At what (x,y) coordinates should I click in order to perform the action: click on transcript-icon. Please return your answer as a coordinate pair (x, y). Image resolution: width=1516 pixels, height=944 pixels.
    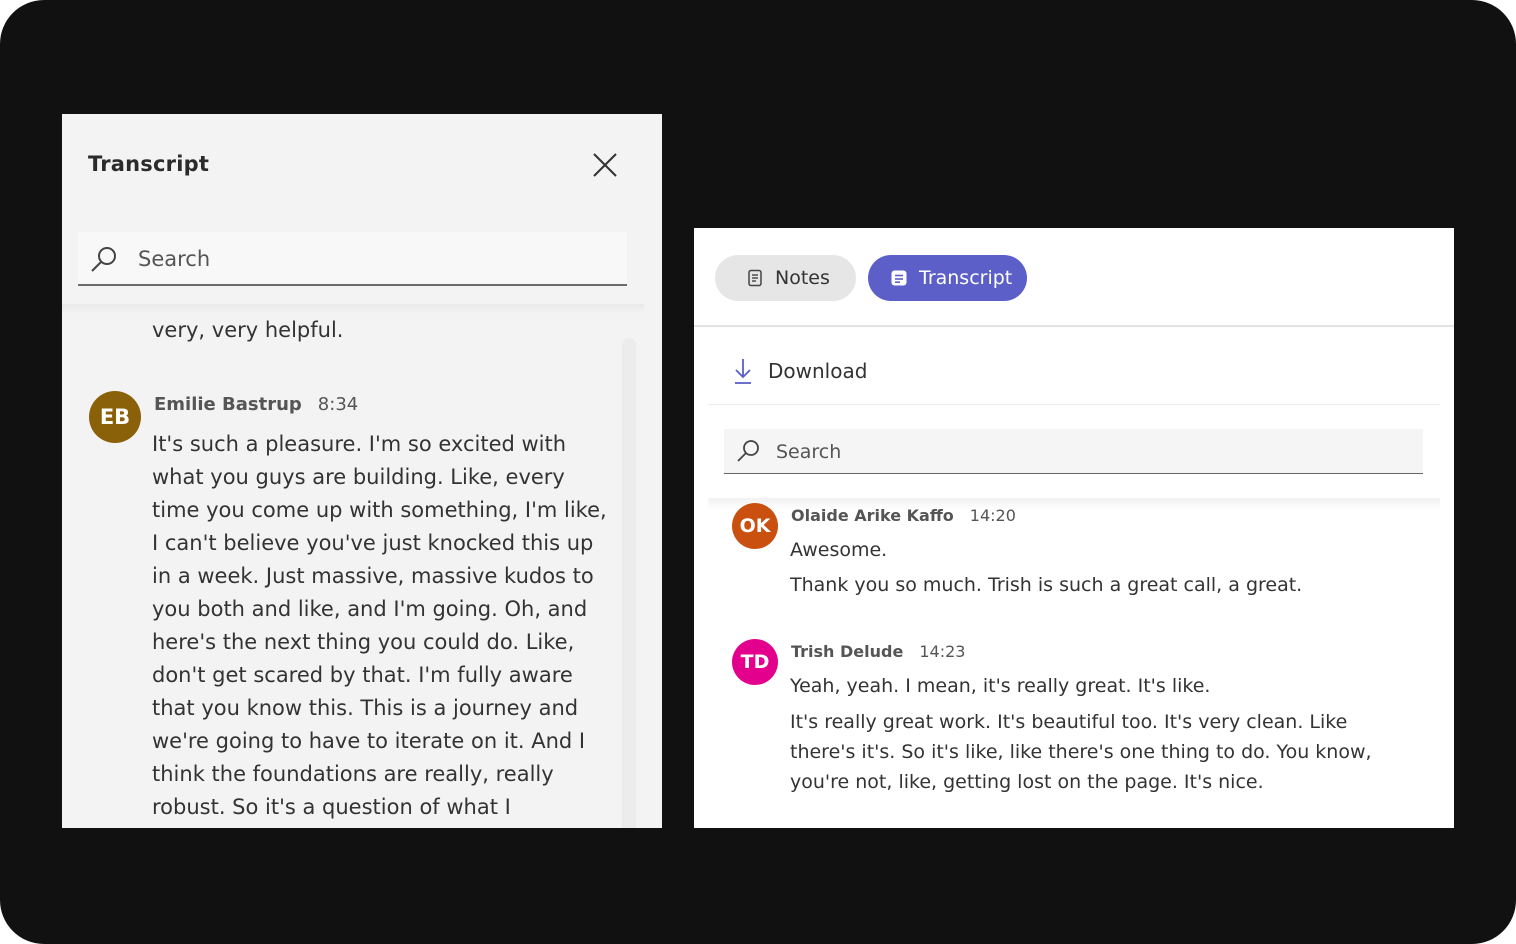
    Looking at the image, I should click on (899, 278).